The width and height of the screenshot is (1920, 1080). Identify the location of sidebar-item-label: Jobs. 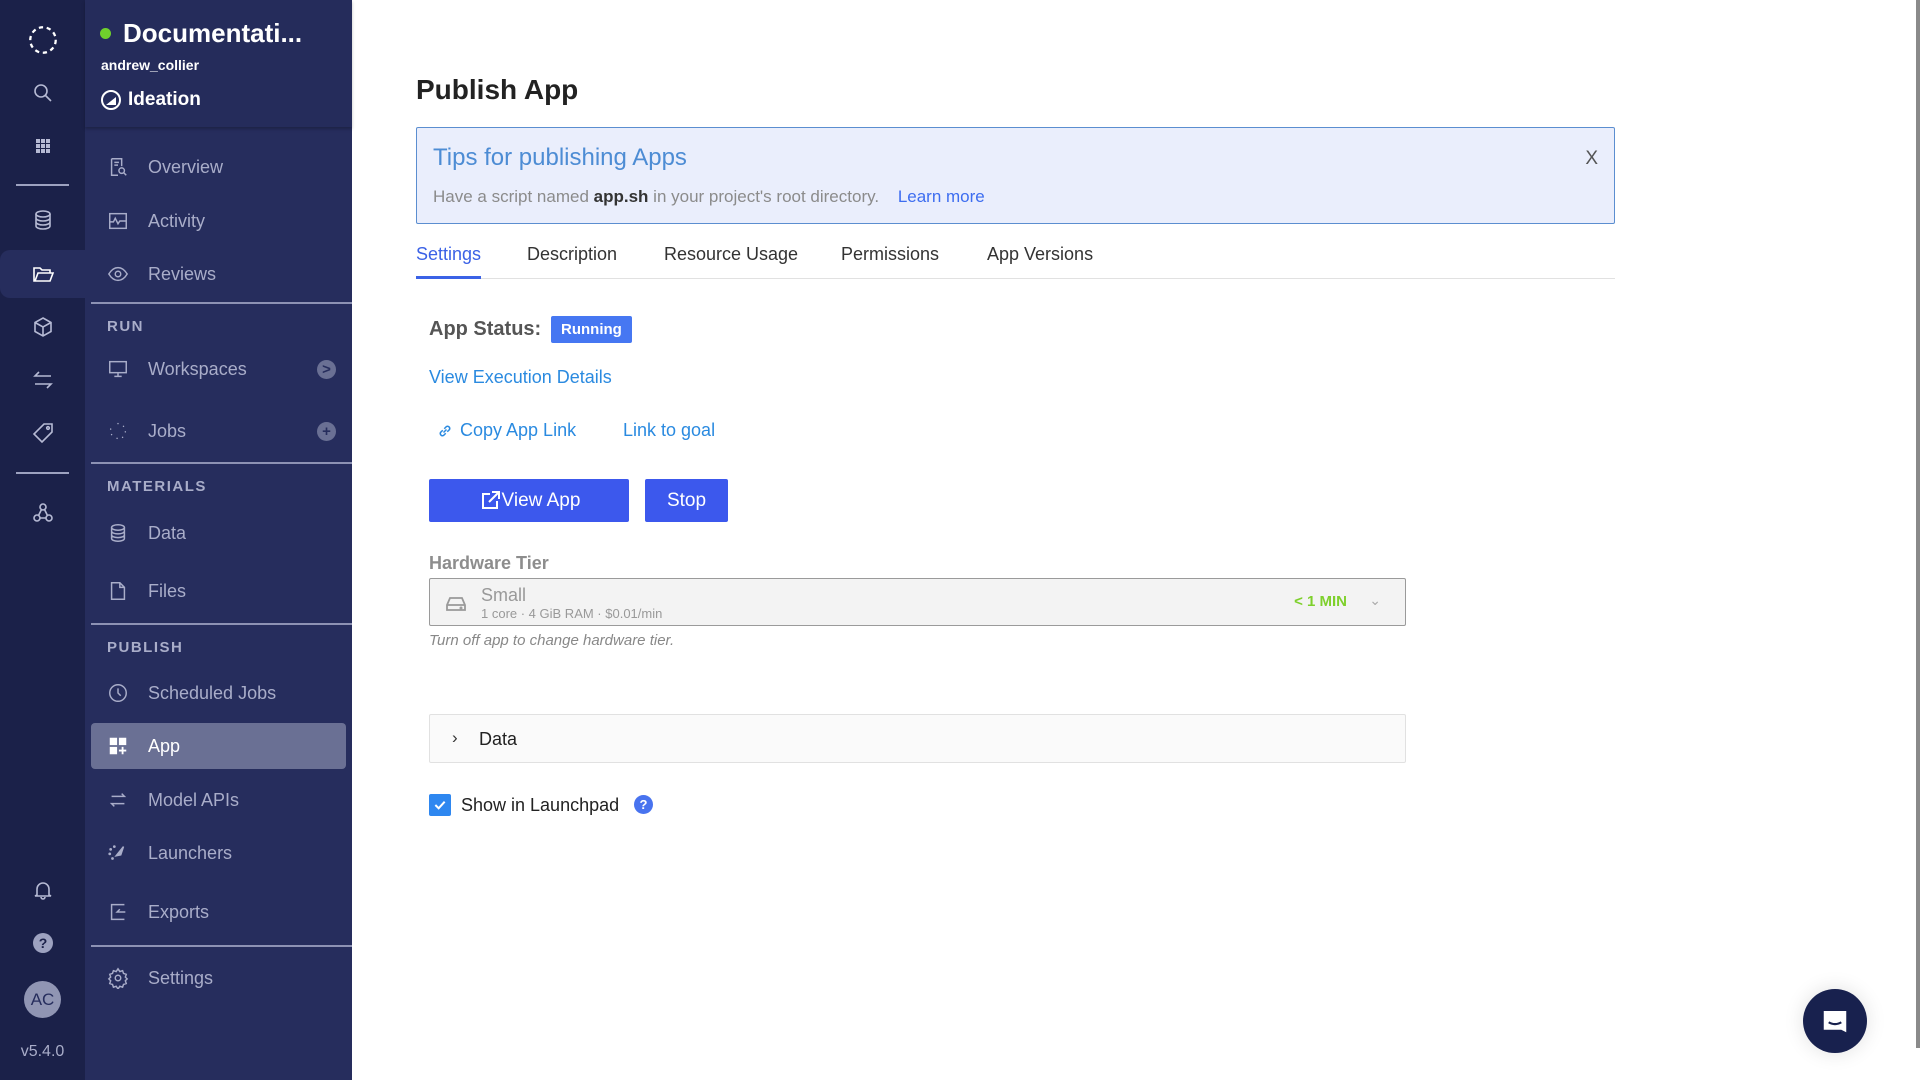
(167, 430).